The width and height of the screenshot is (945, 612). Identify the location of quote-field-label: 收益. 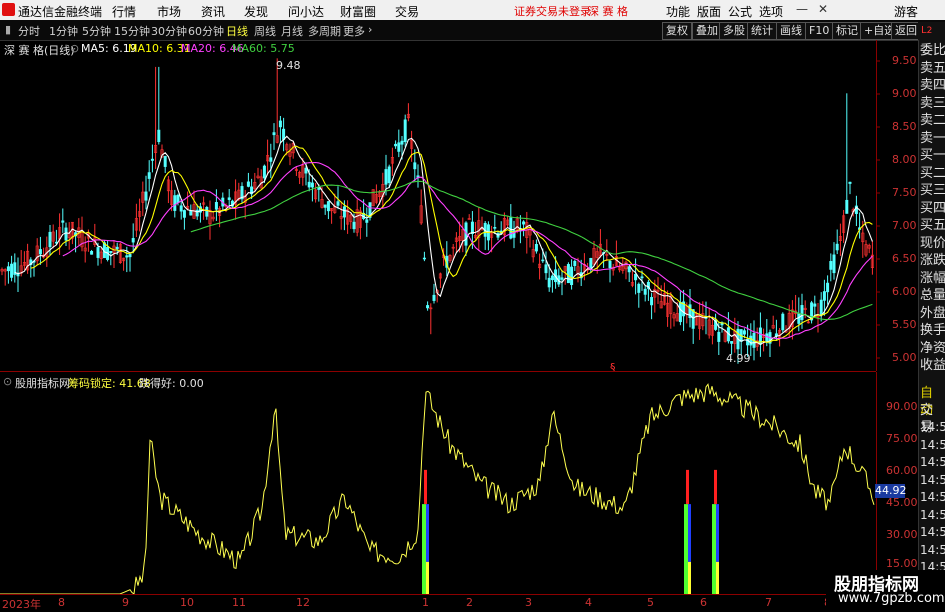
(932, 365).